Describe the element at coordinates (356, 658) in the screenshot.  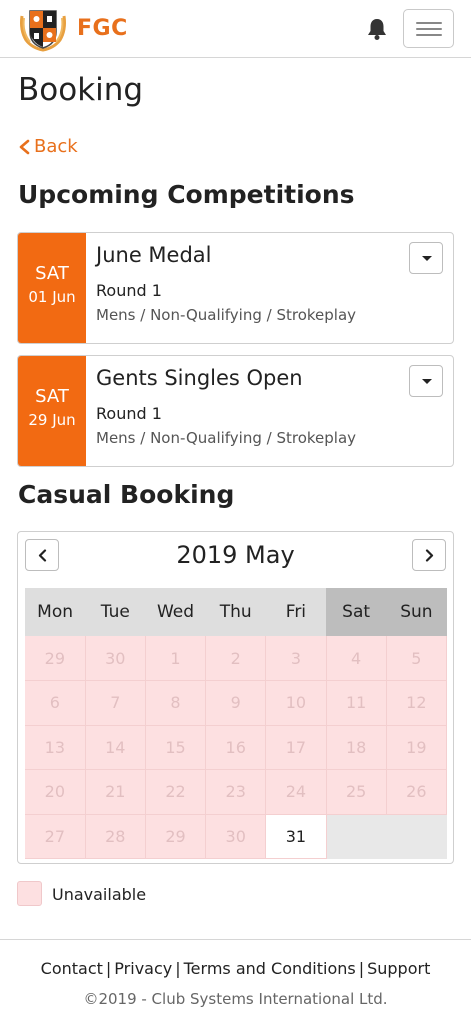
I see `calendar-day-unavailable: 4` at that location.